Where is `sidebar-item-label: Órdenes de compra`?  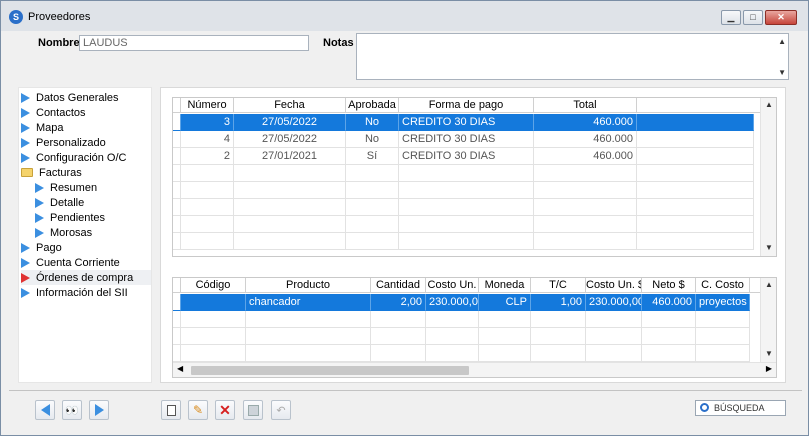
sidebar-item-label: Órdenes de compra is located at coordinates (85, 277).